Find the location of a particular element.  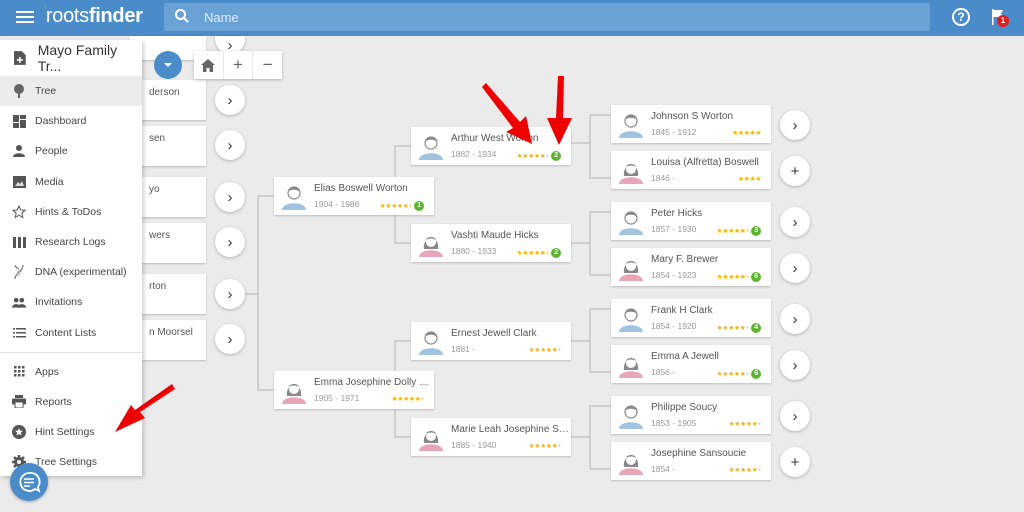

sidebar-item-content-lists: Content Lists is located at coordinates (71, 333).